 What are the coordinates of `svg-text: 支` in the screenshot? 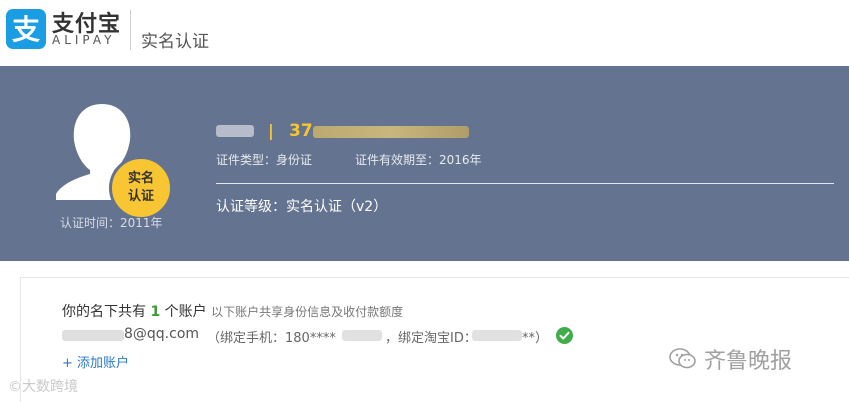 It's located at (26, 29).